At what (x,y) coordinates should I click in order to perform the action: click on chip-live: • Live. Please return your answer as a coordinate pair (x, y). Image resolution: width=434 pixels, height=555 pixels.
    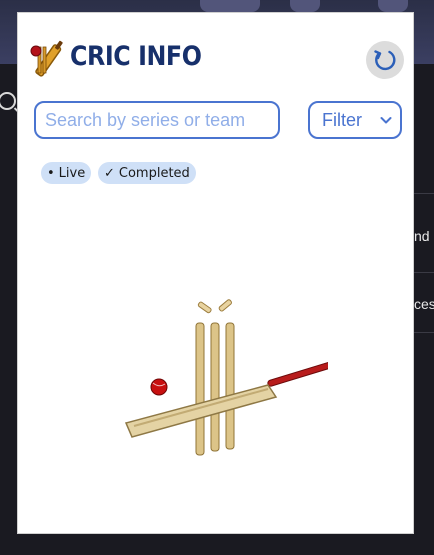
    Looking at the image, I should click on (66, 173).